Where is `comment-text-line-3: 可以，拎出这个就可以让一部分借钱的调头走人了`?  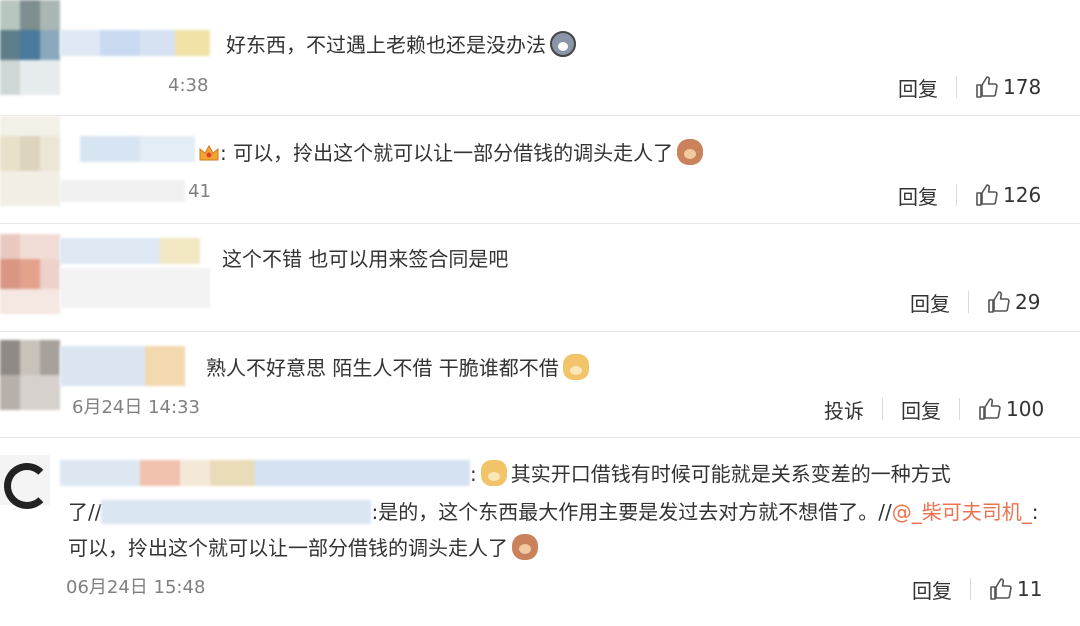
comment-text-line-3: 可以，拎出这个就可以让一部分借钱的调头走人了 is located at coordinates (303, 548).